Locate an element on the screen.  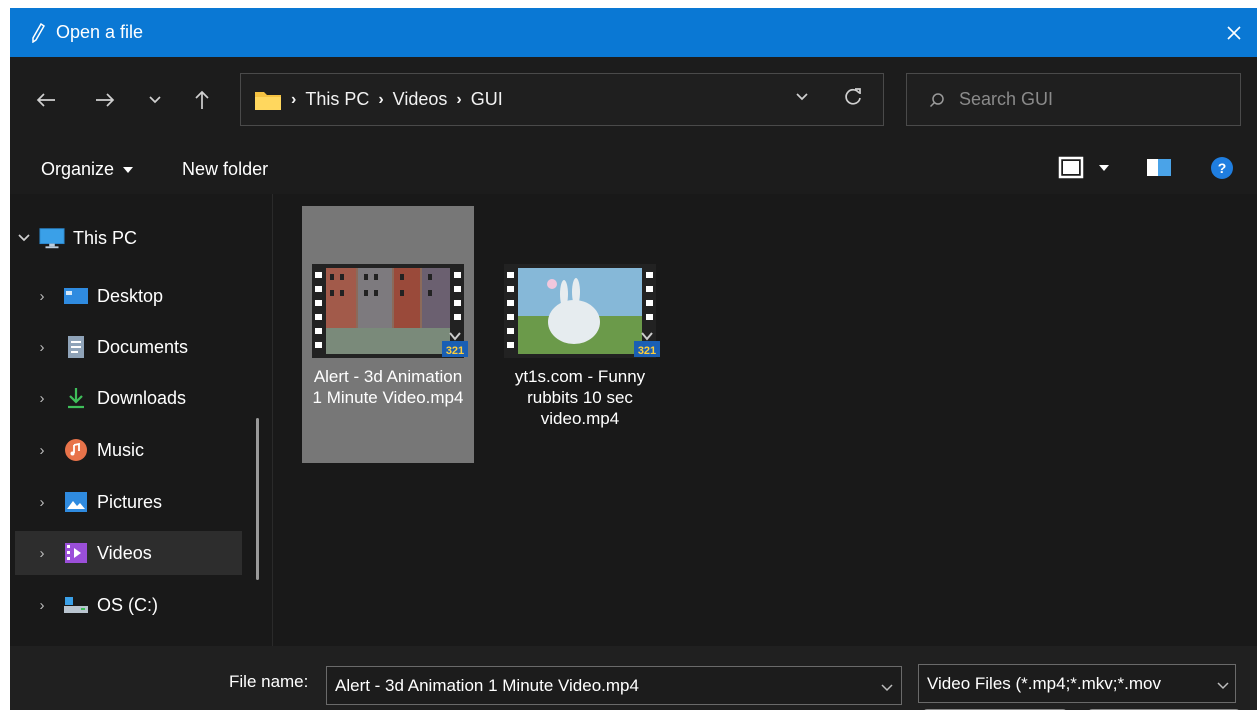
forward-button is located at coordinates (105, 100).